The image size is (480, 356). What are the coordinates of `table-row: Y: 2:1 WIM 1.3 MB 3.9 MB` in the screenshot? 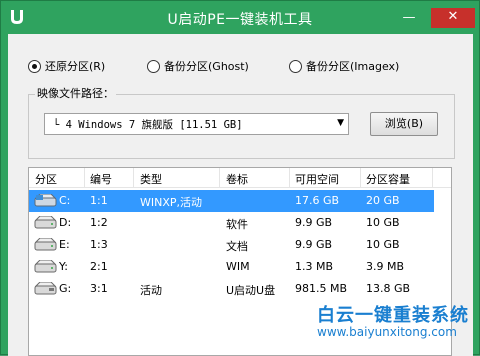 It's located at (240, 267).